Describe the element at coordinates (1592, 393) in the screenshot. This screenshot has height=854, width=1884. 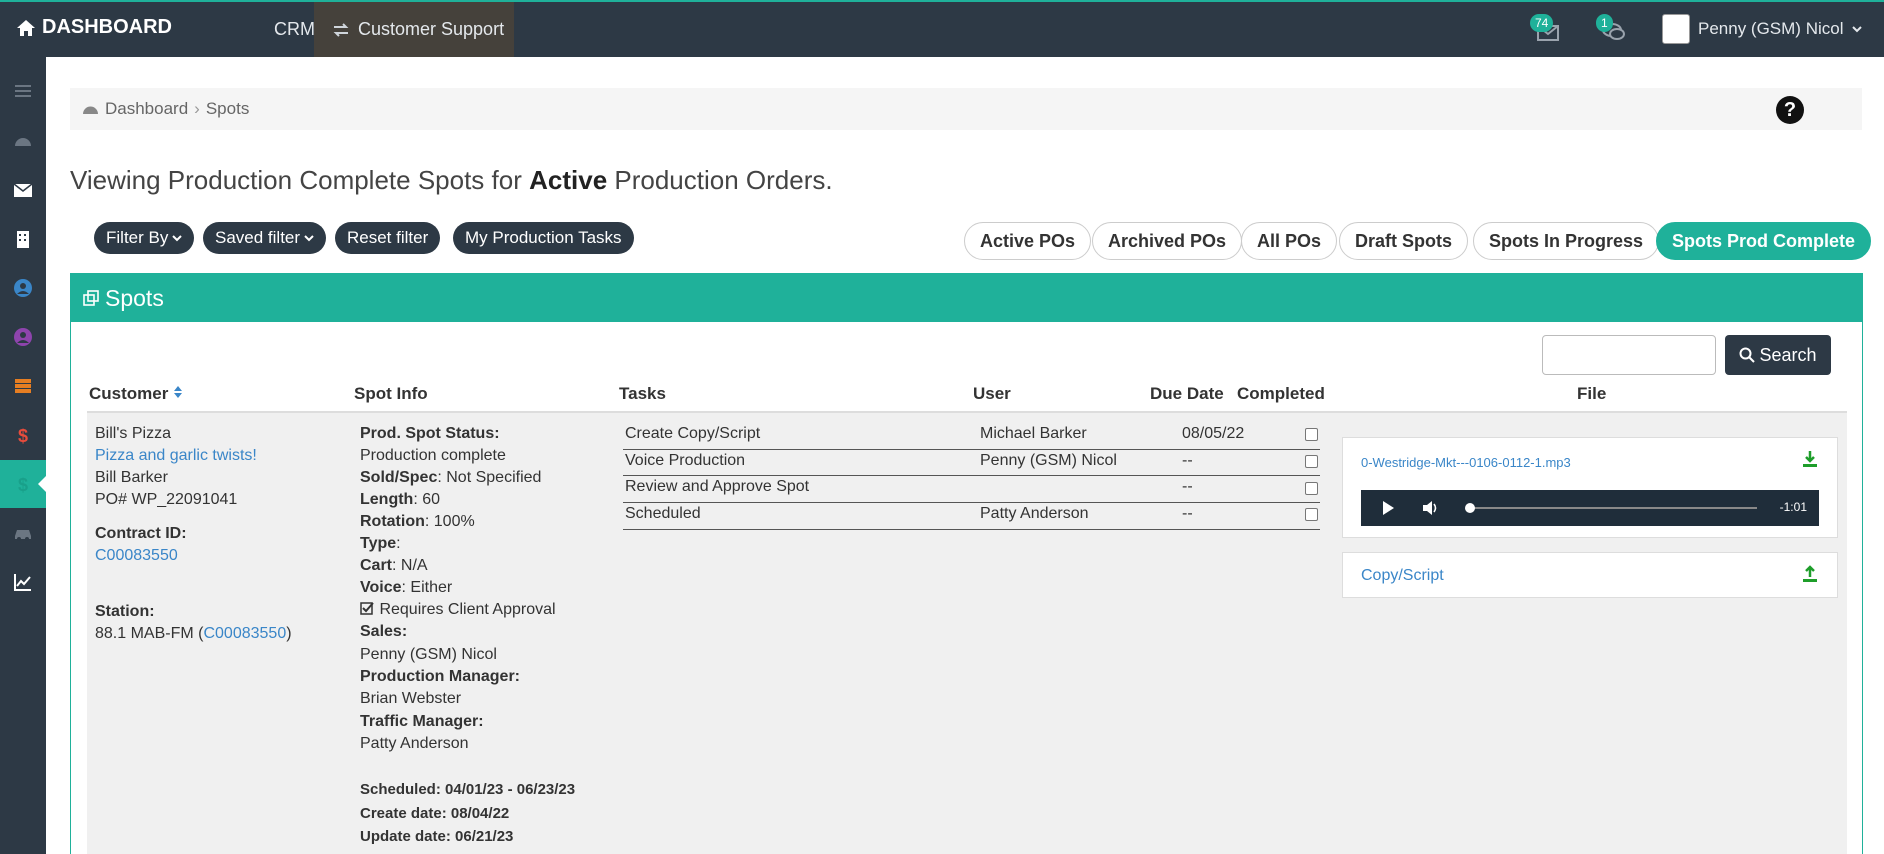
I see `column-file: File` at that location.